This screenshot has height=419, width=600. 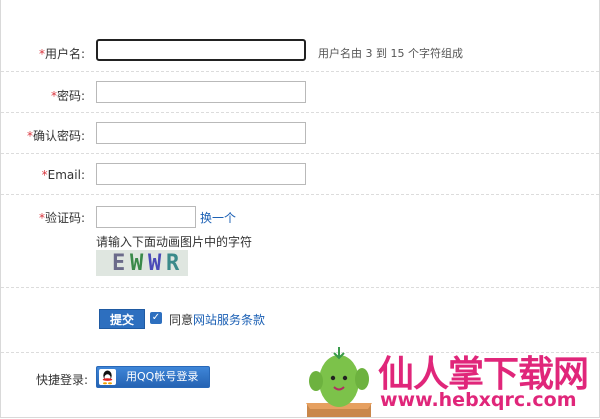 What do you see at coordinates (218, 217) in the screenshot?
I see `captcha-refresh-link: 换一个` at bounding box center [218, 217].